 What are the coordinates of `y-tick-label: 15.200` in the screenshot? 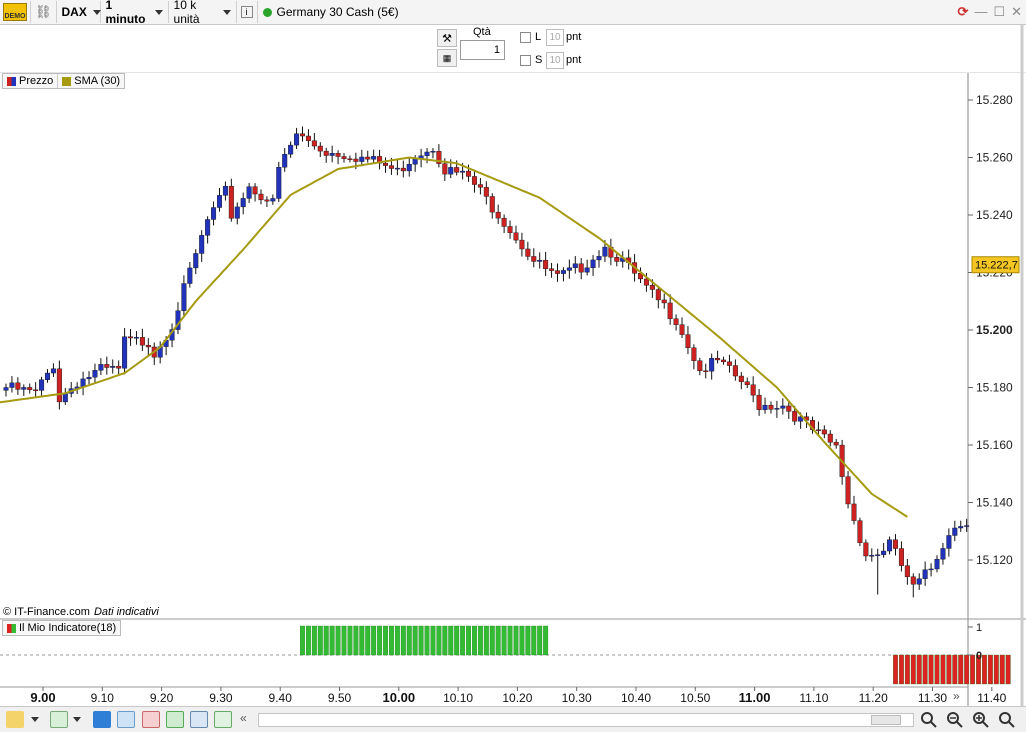 It's located at (994, 330).